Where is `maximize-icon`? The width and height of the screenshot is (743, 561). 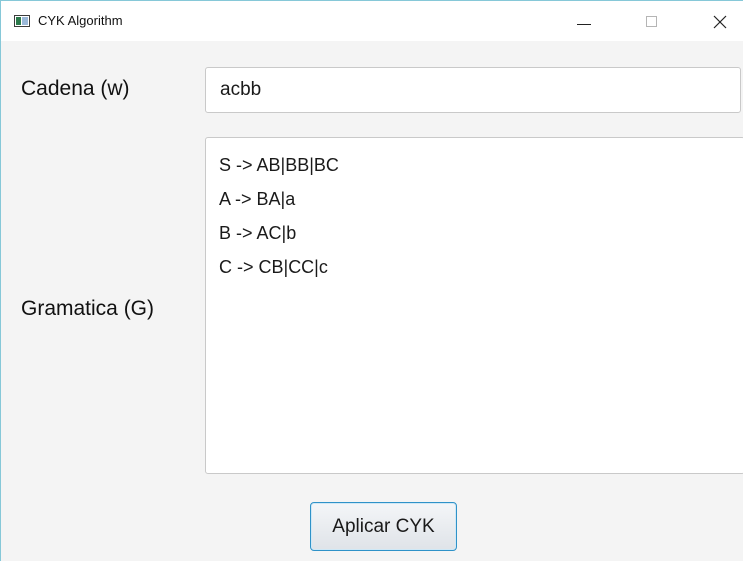 maximize-icon is located at coordinates (651, 21).